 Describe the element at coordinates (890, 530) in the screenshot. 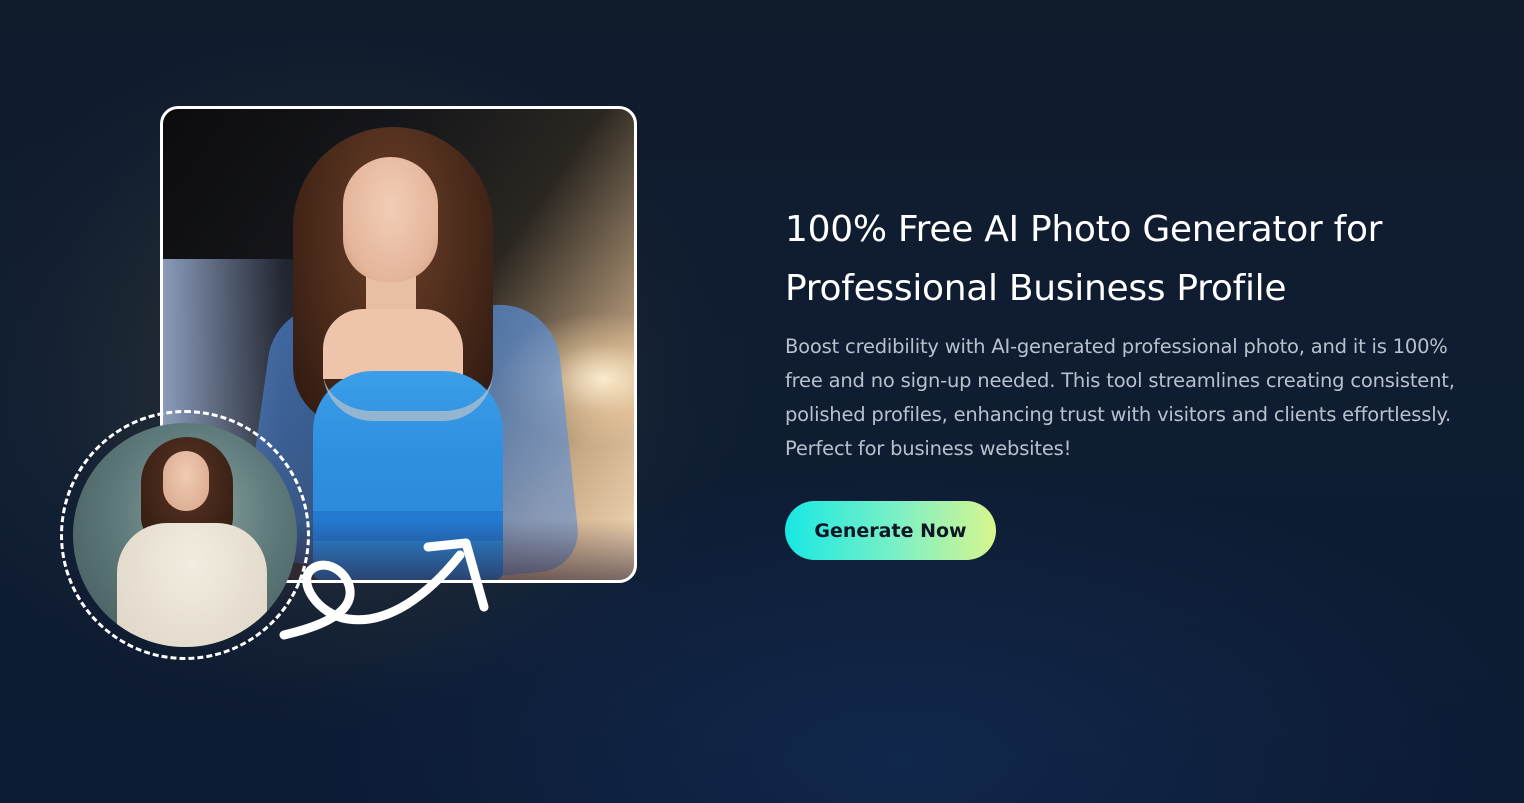

I see `generate-now-button: Generate Now` at that location.